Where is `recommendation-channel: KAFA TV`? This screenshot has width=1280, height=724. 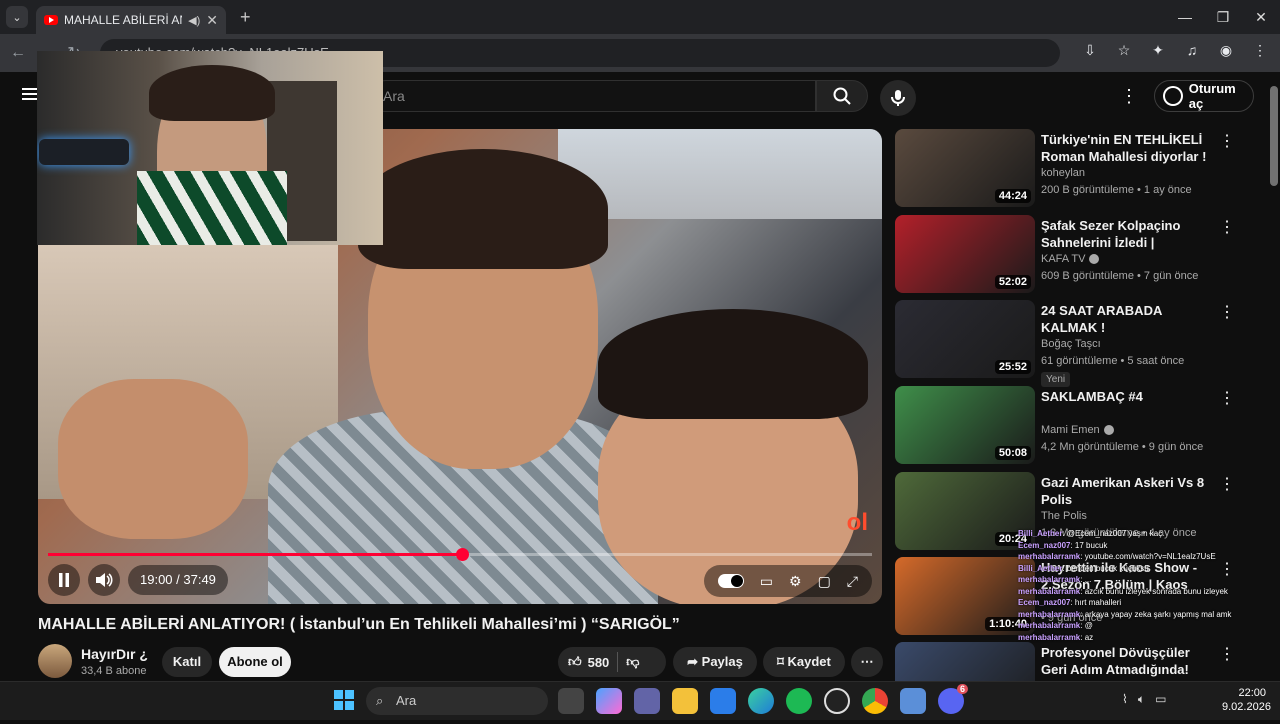 recommendation-channel: KAFA TV is located at coordinates (1070, 259).